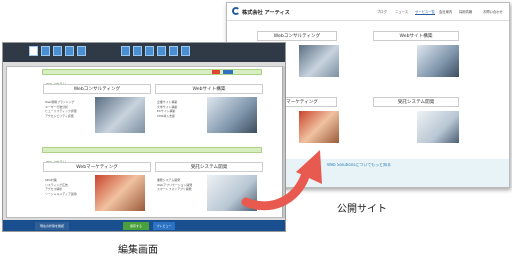 The width and height of the screenshot is (512, 256). I want to click on editor-card-title: Webサイト構築, so click(209, 89).